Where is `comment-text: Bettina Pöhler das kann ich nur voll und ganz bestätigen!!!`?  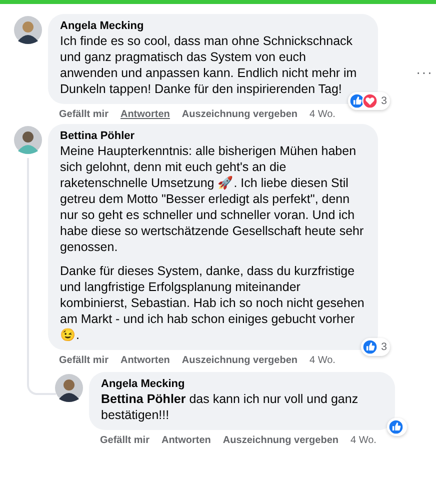 comment-text: Bettina Pöhler das kann ich nur voll und ganz bestätigen!!! is located at coordinates (230, 407).